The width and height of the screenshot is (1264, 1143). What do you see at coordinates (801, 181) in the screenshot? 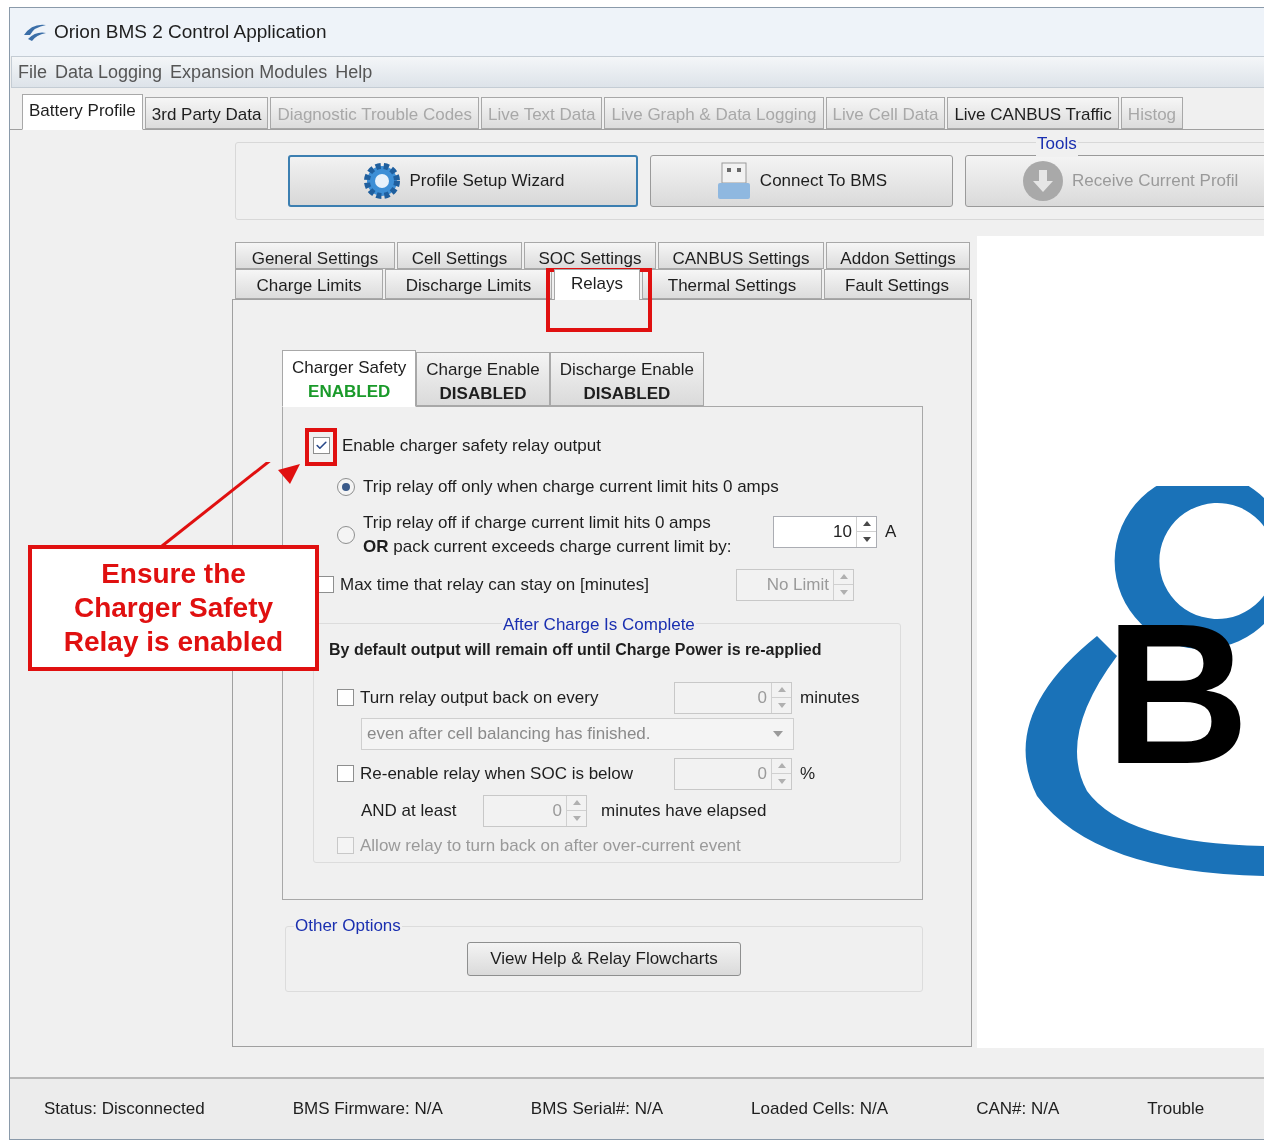
I see `tool-button: Connect To BMS` at bounding box center [801, 181].